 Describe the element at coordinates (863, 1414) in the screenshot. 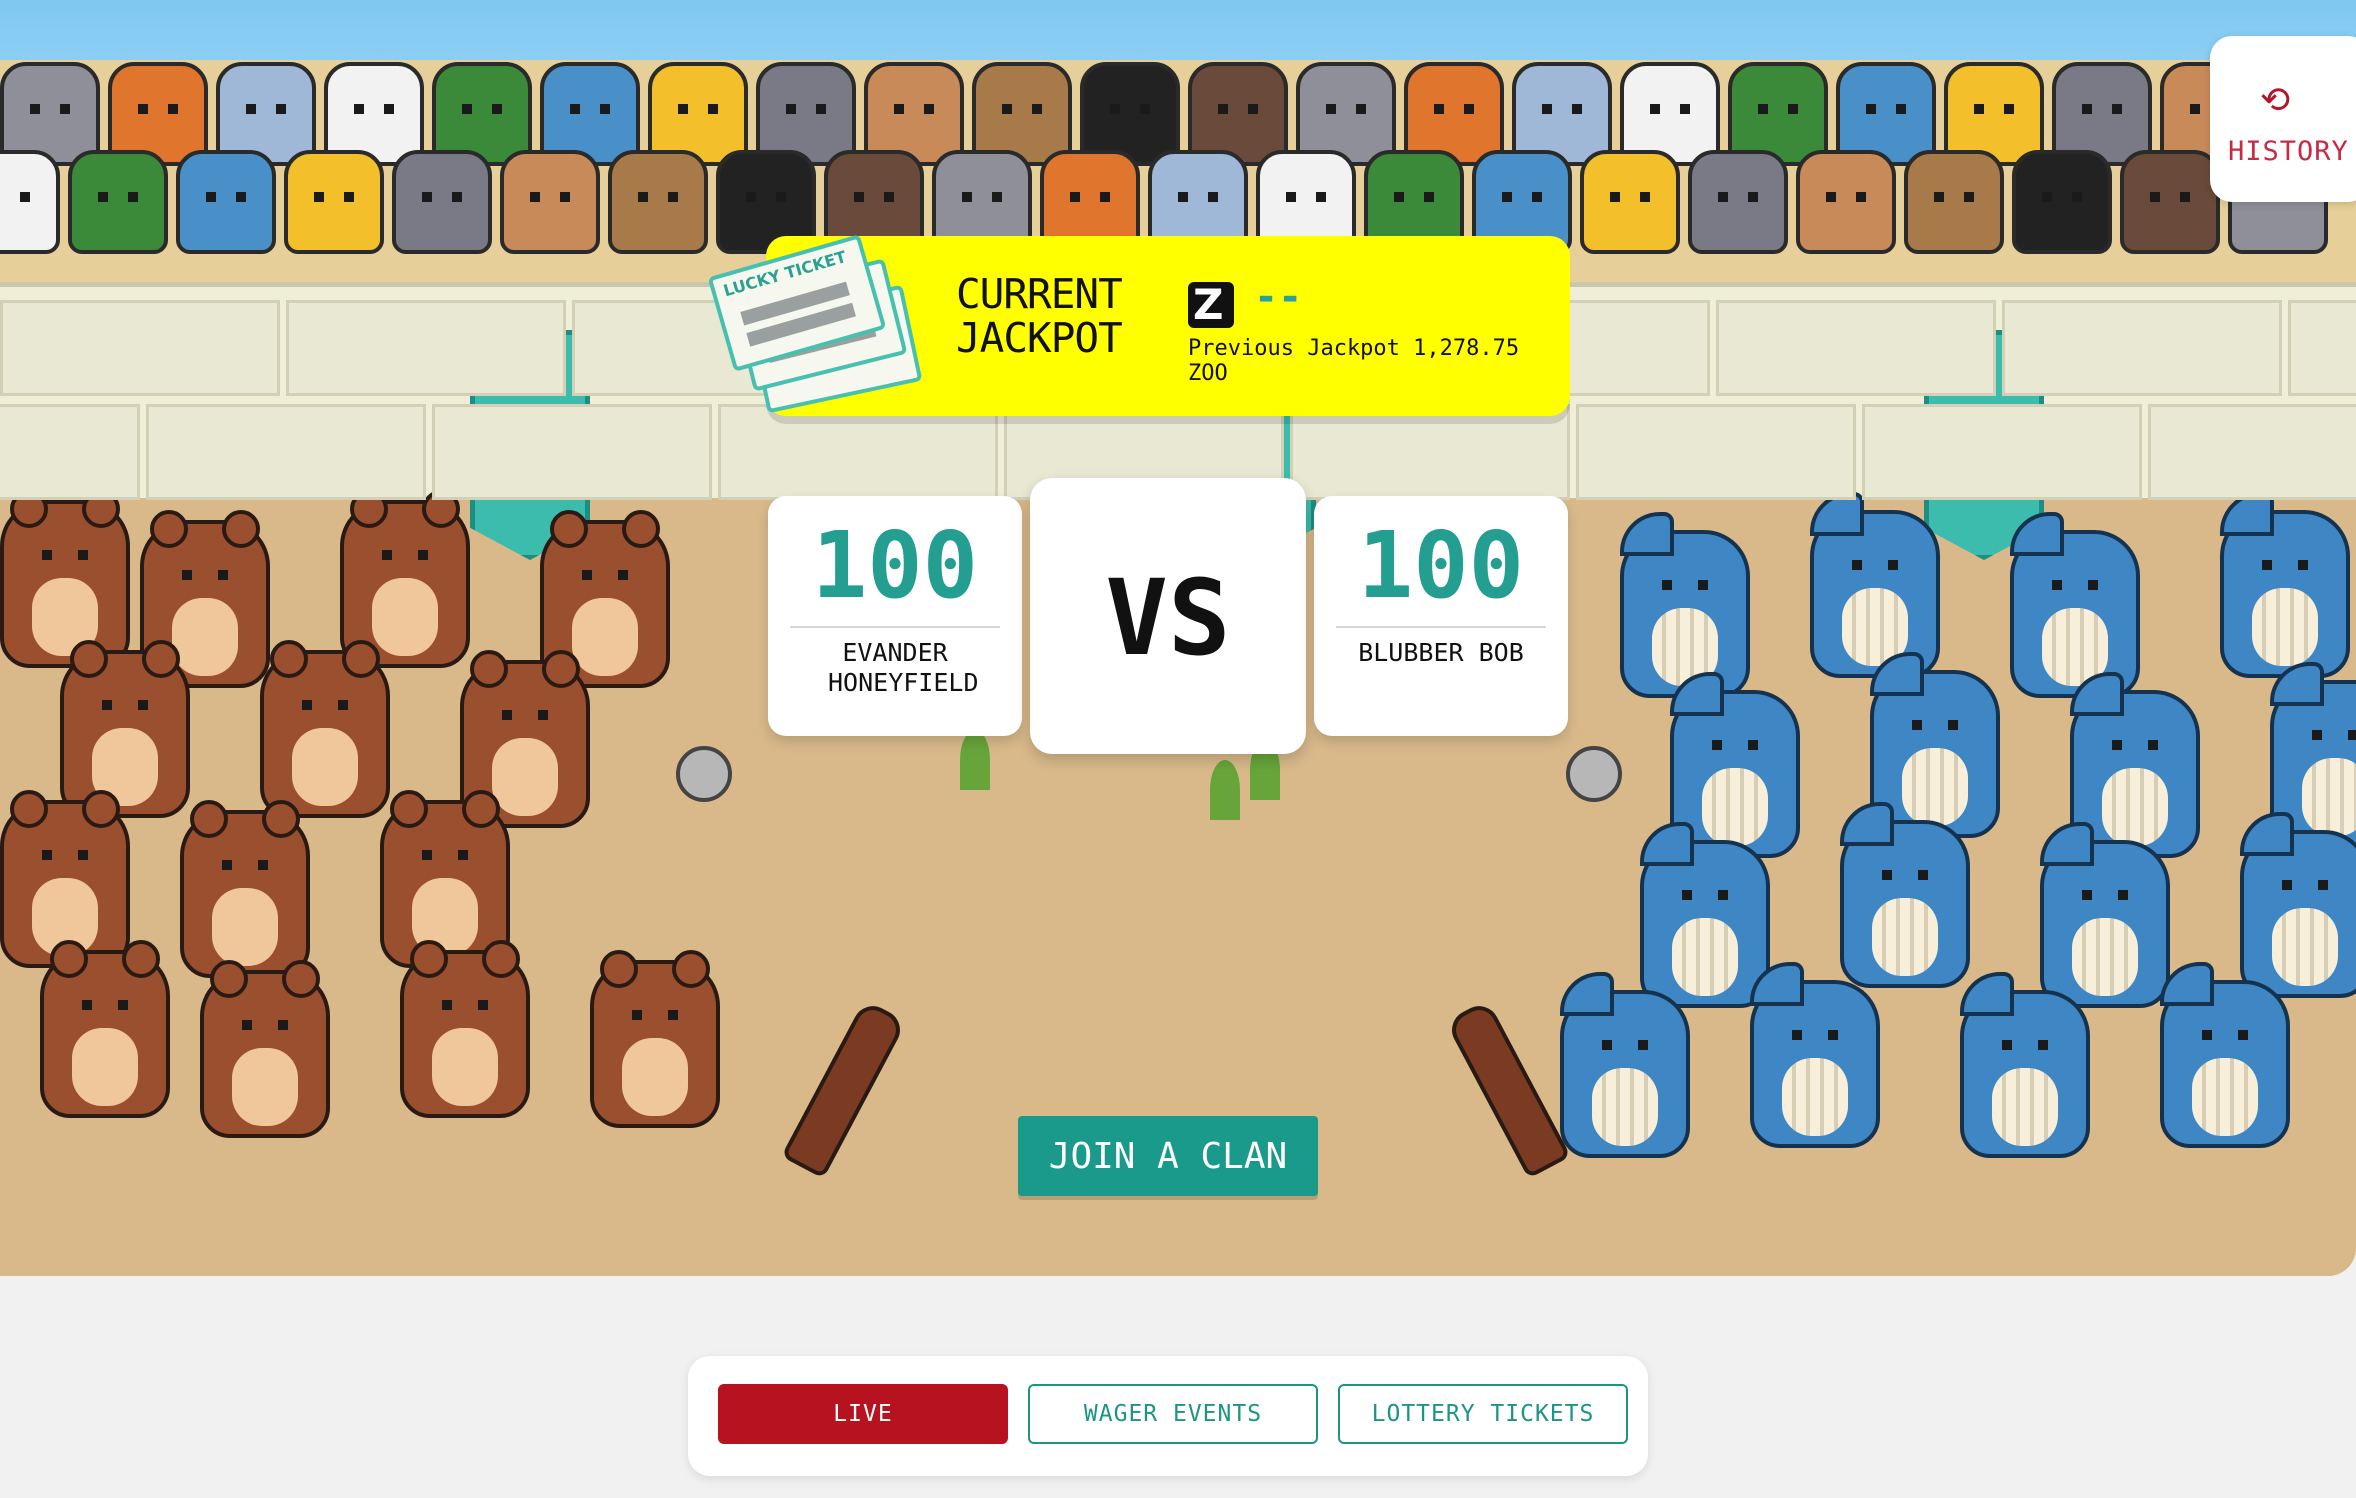

I see `tab-live: LIVE` at that location.